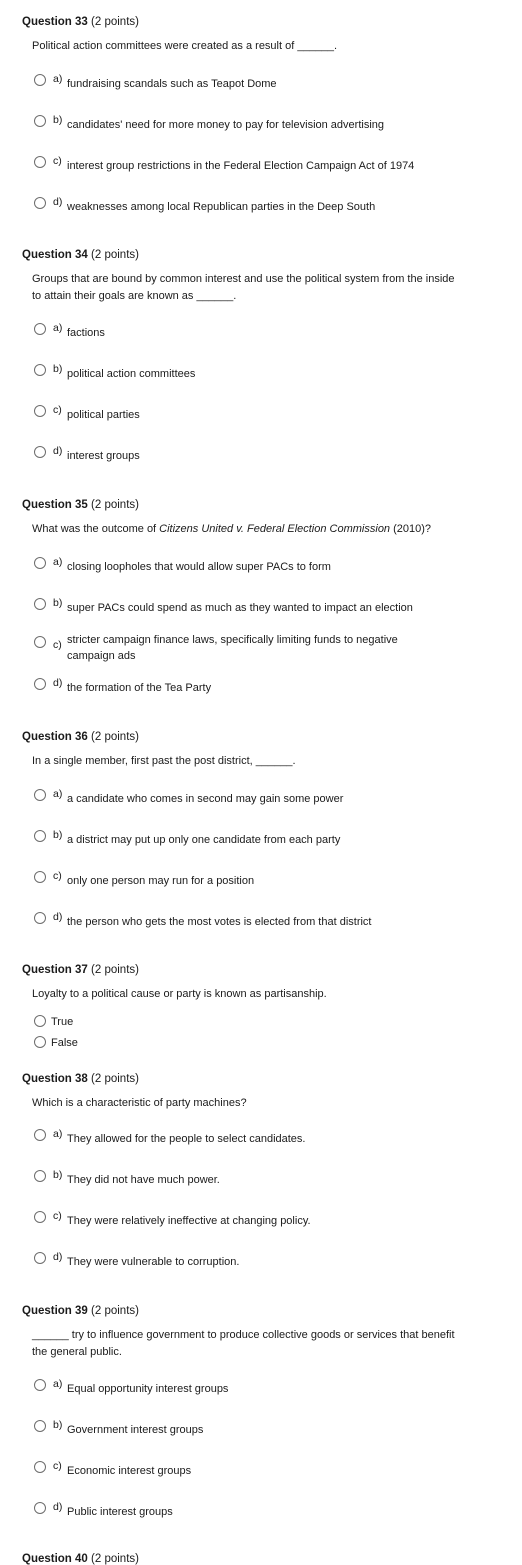 This screenshot has height=1565, width=522. What do you see at coordinates (269, 879) in the screenshot?
I see `option-c: c) only one person may run for a position` at bounding box center [269, 879].